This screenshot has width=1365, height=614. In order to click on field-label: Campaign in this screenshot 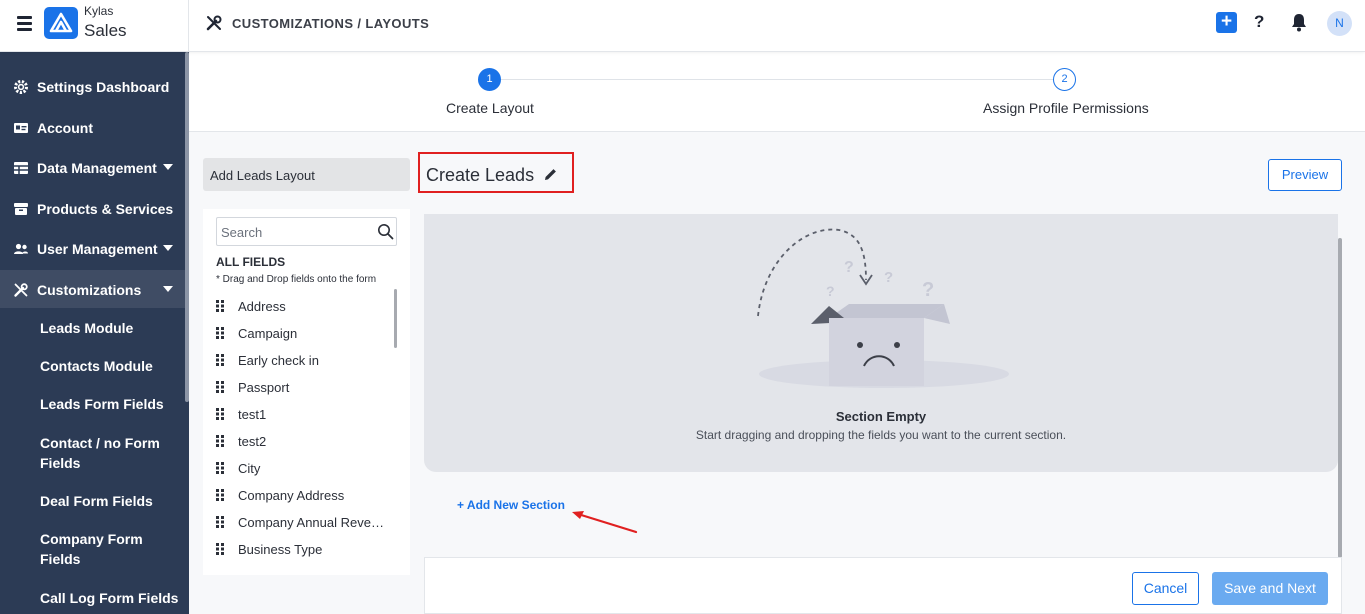, I will do `click(268, 333)`.